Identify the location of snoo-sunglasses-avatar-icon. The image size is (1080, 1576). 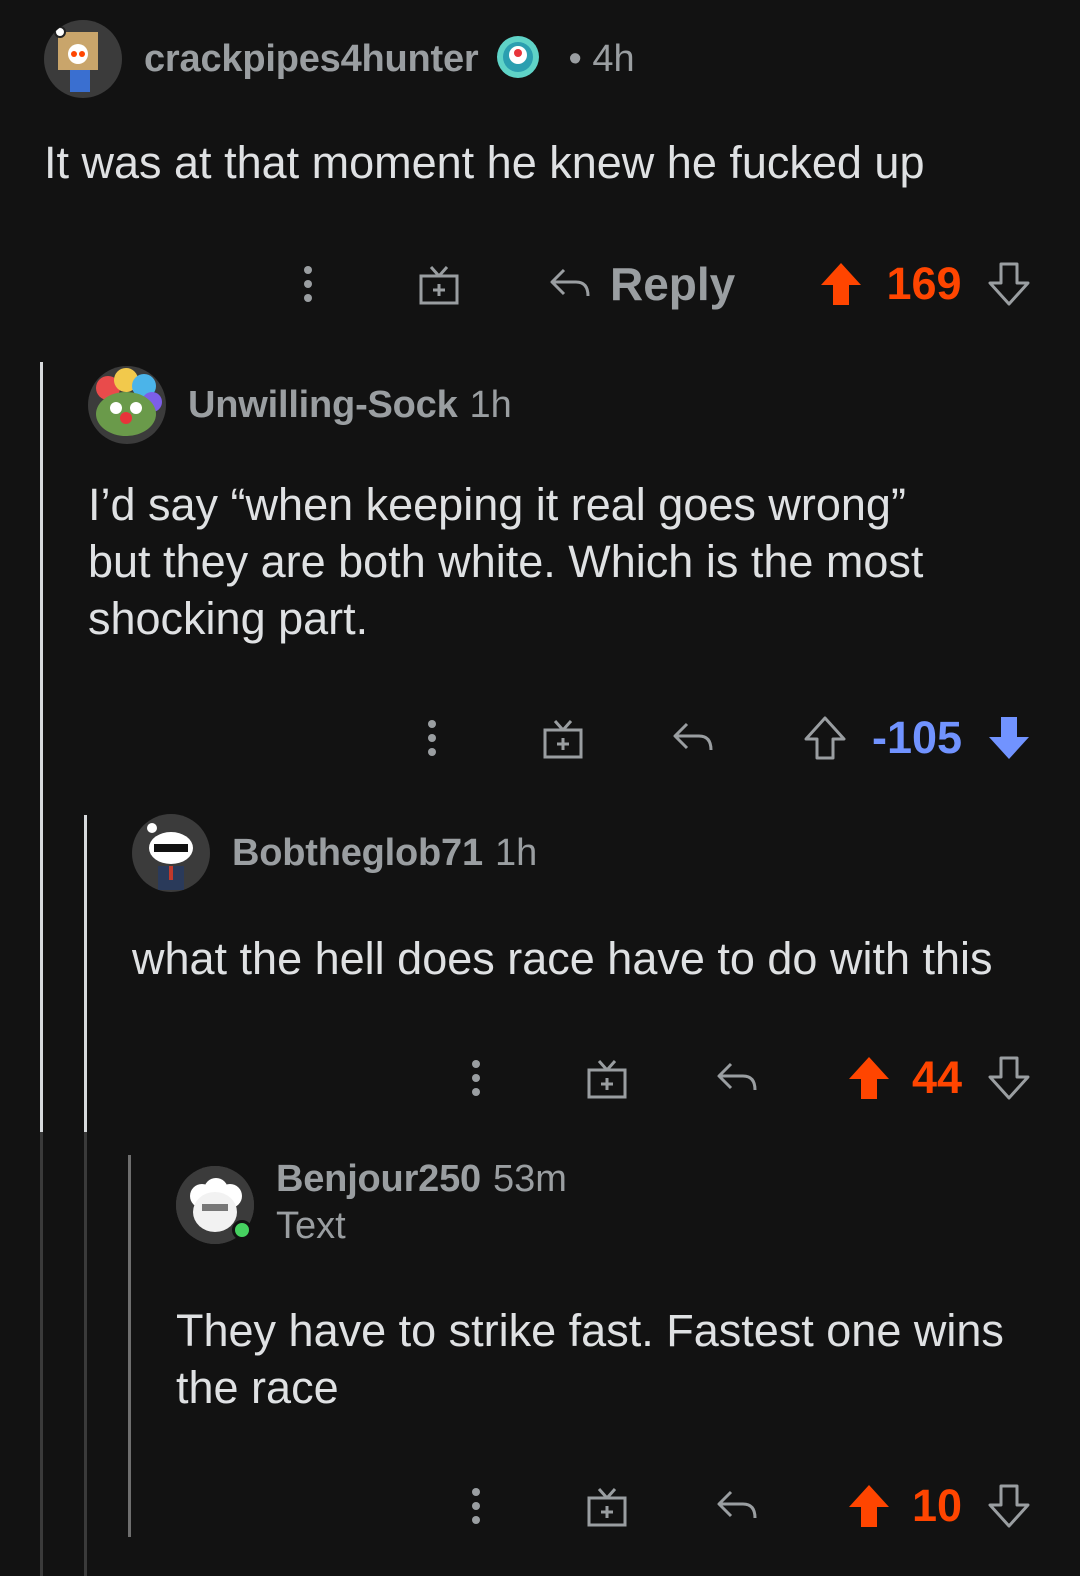
(170, 856).